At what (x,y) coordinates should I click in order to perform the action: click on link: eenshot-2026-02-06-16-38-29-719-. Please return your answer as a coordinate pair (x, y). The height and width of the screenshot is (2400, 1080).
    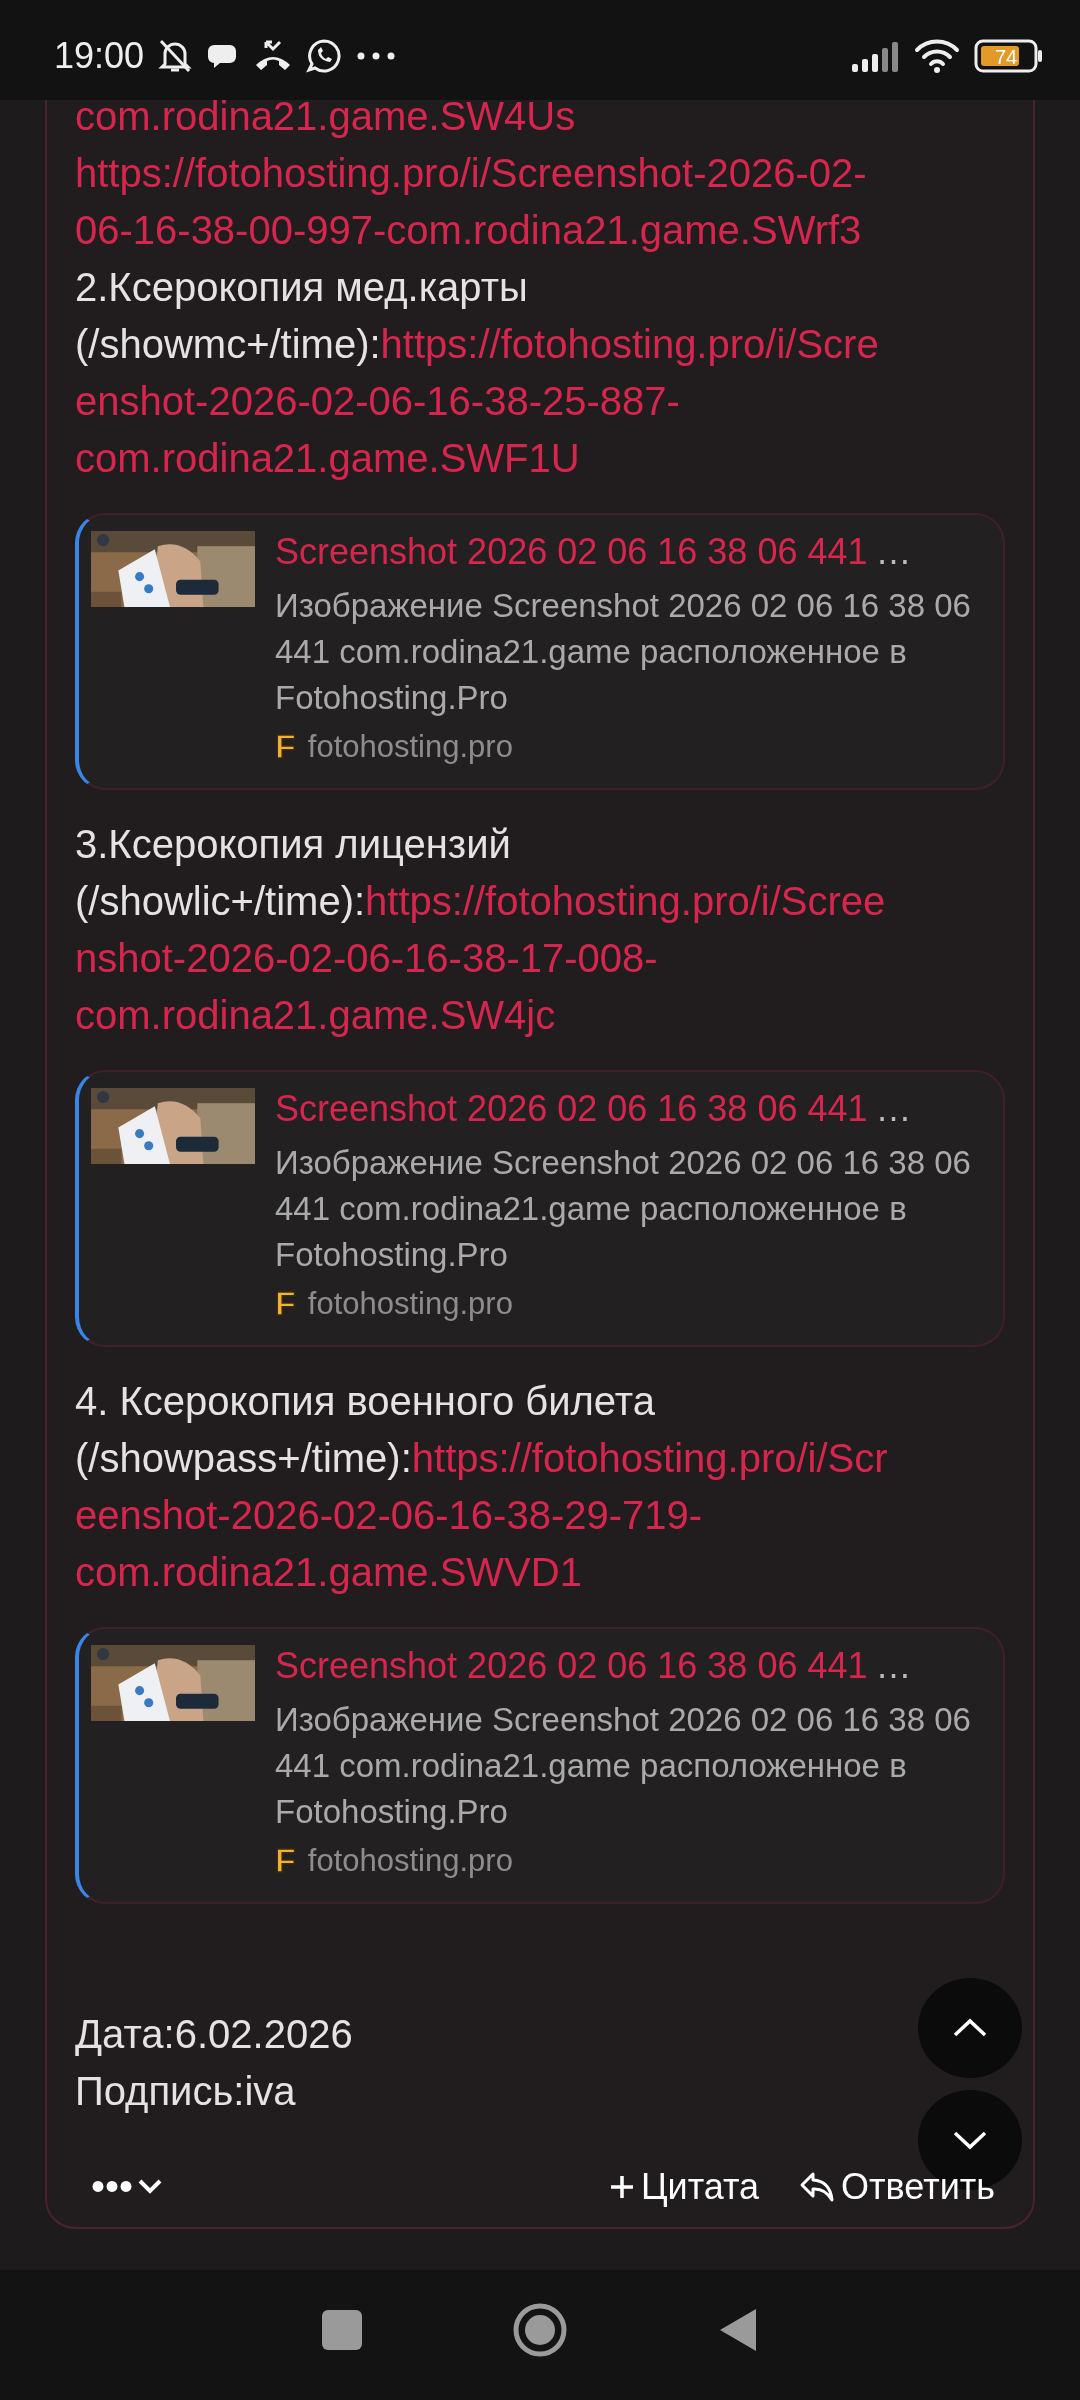
    Looking at the image, I should click on (389, 1515).